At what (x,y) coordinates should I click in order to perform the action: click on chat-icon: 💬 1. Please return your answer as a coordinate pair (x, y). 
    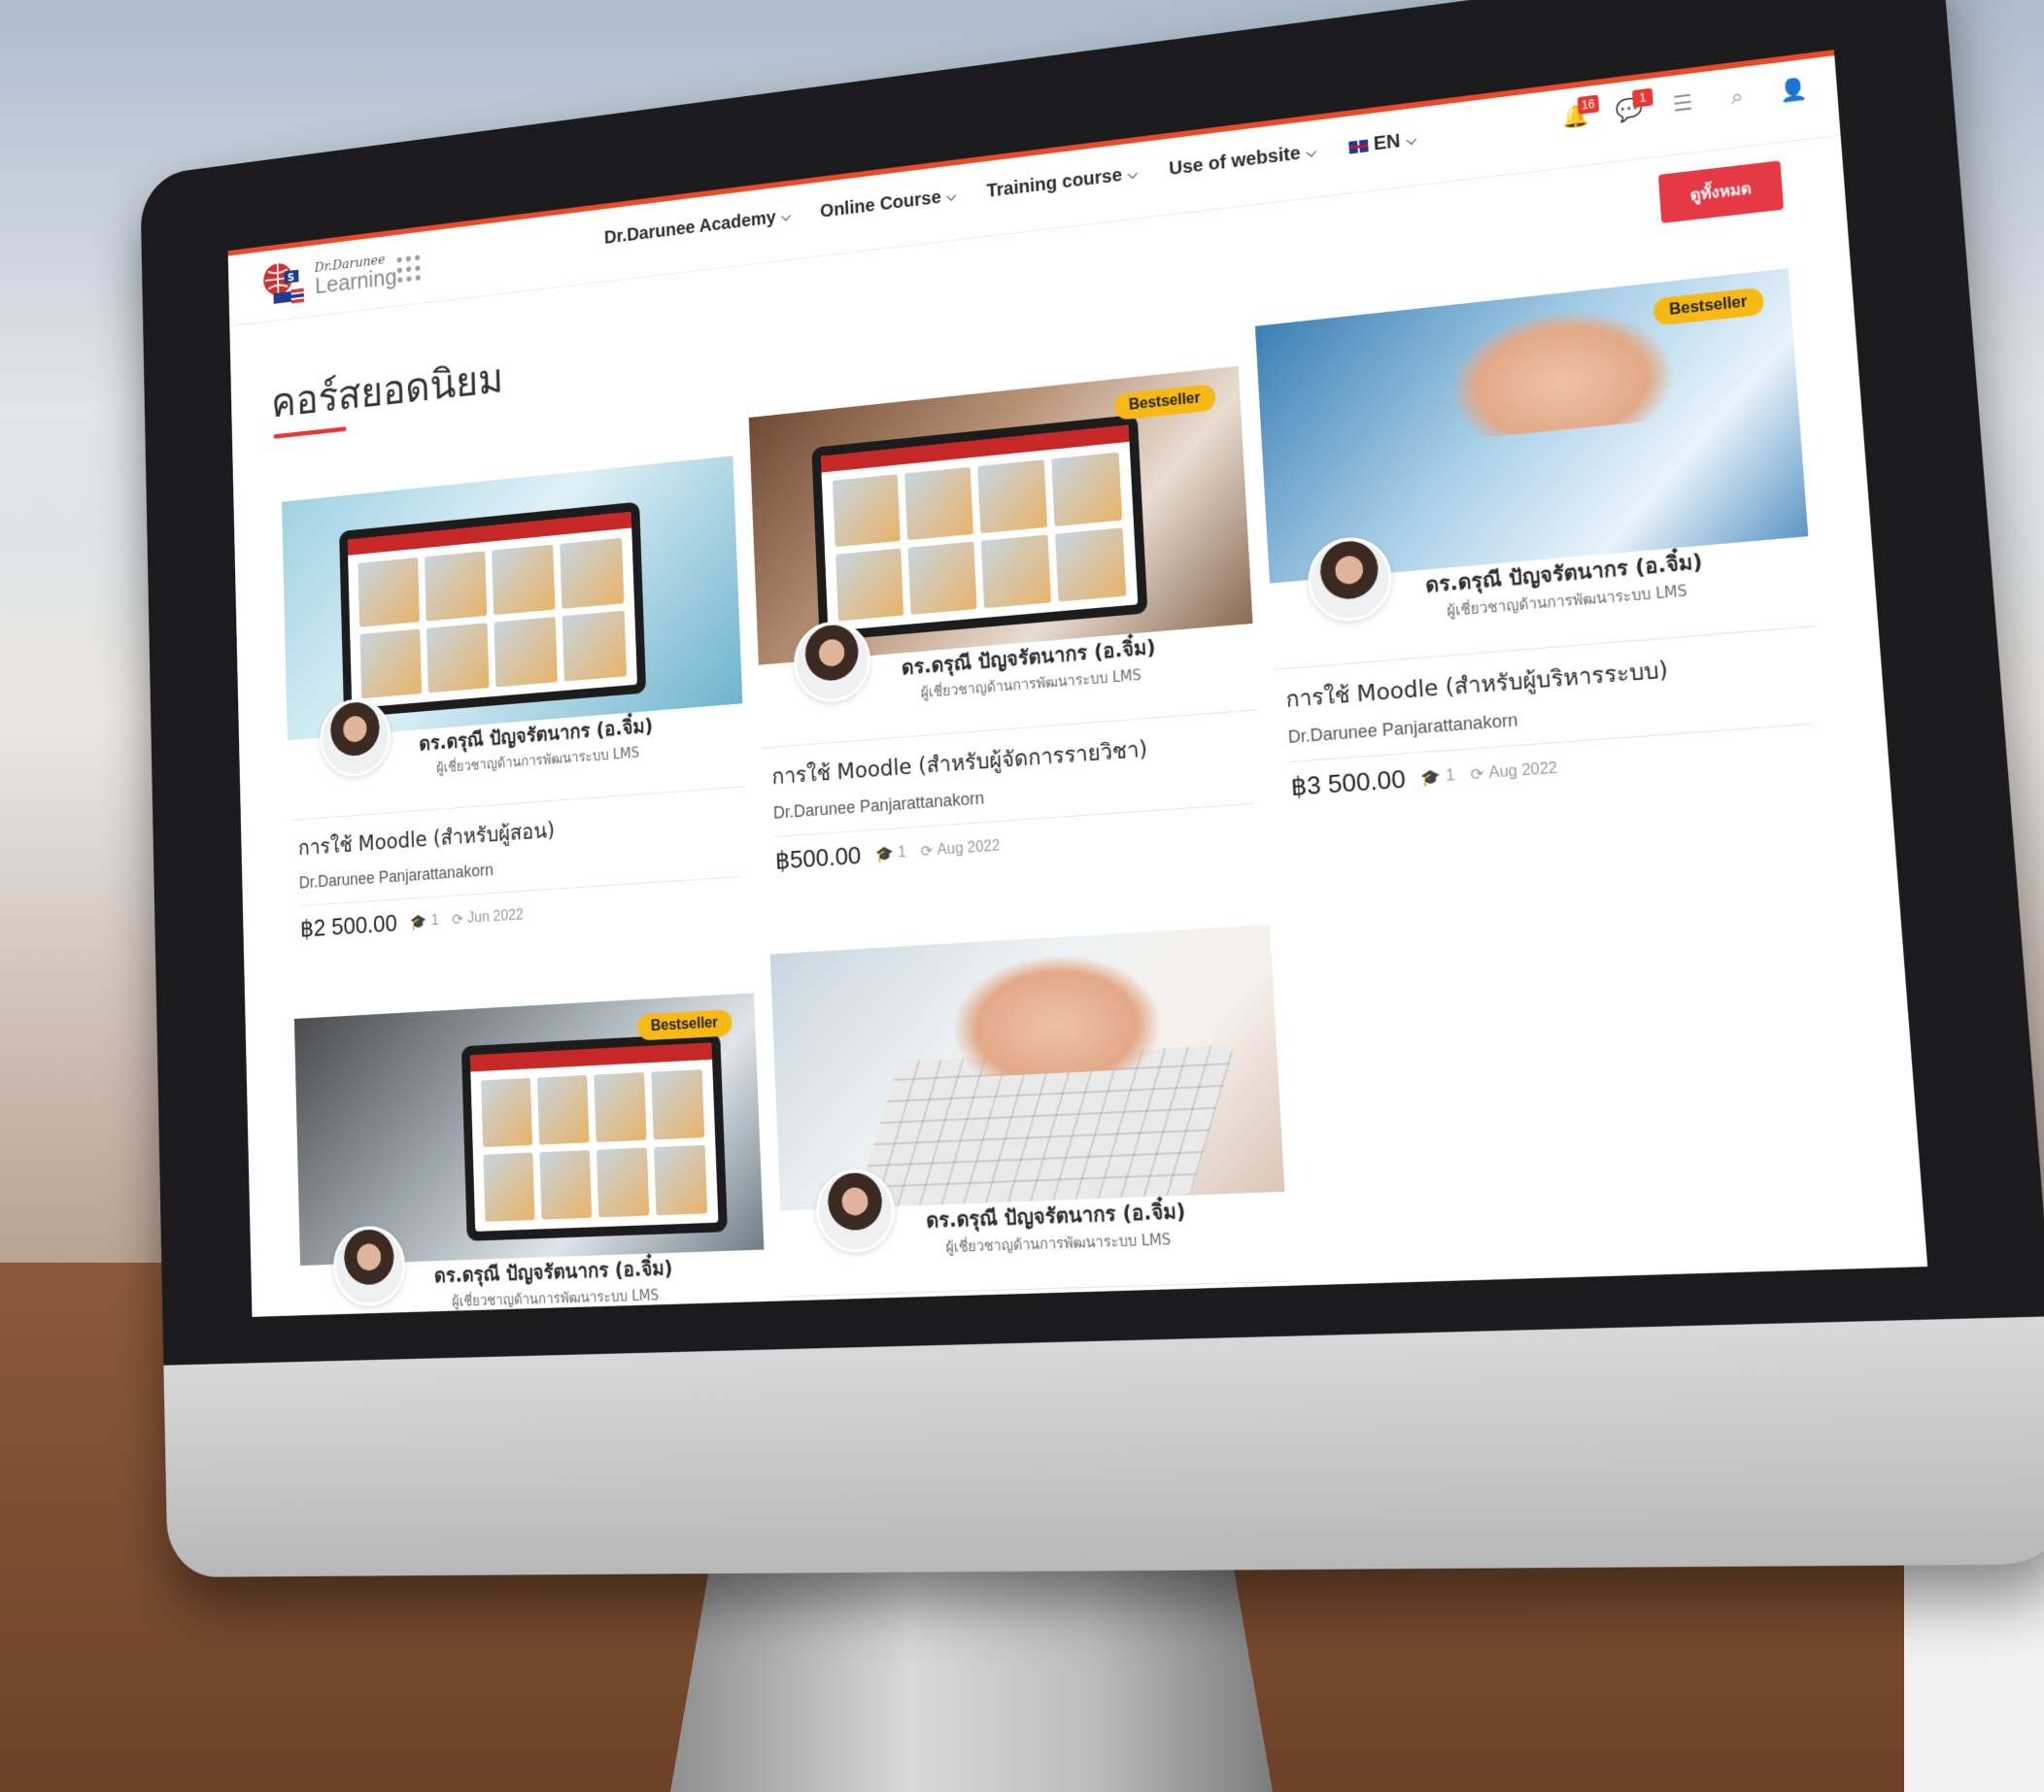
    Looking at the image, I should click on (1629, 111).